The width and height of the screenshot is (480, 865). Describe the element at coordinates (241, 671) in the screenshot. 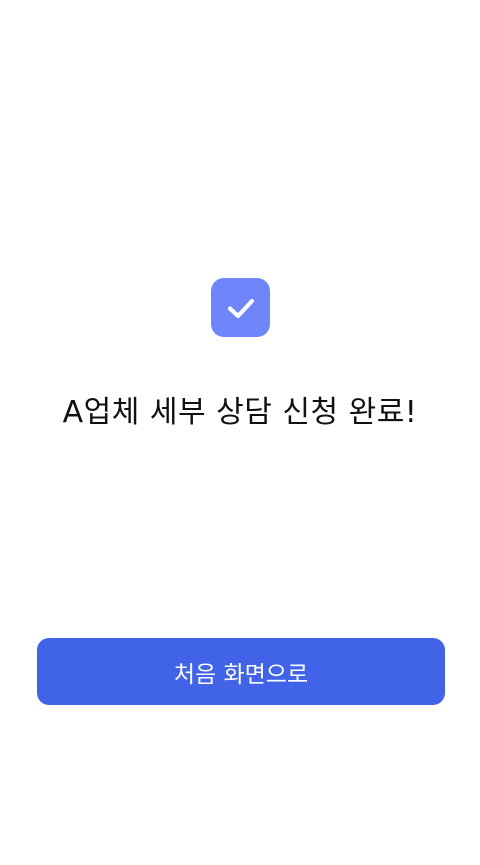

I see `back-to-home-button: 처음 화면으로` at that location.